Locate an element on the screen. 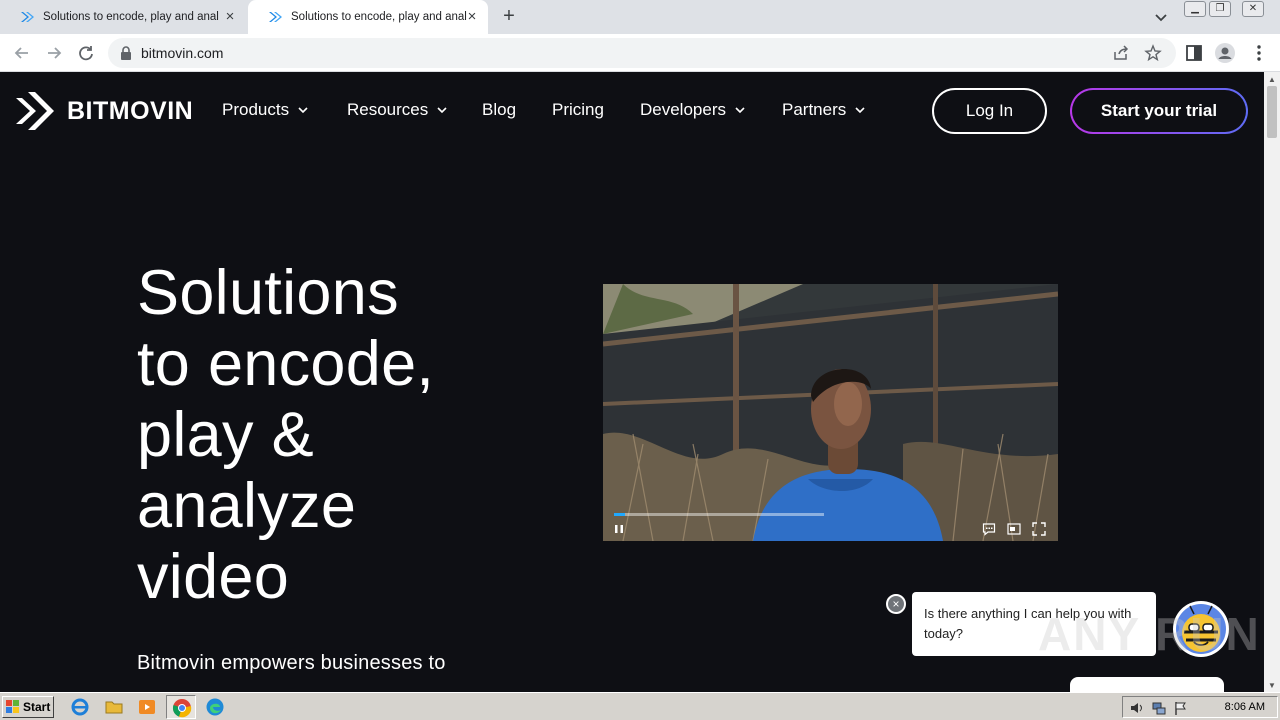  nav-partners: Partners is located at coordinates (823, 110).